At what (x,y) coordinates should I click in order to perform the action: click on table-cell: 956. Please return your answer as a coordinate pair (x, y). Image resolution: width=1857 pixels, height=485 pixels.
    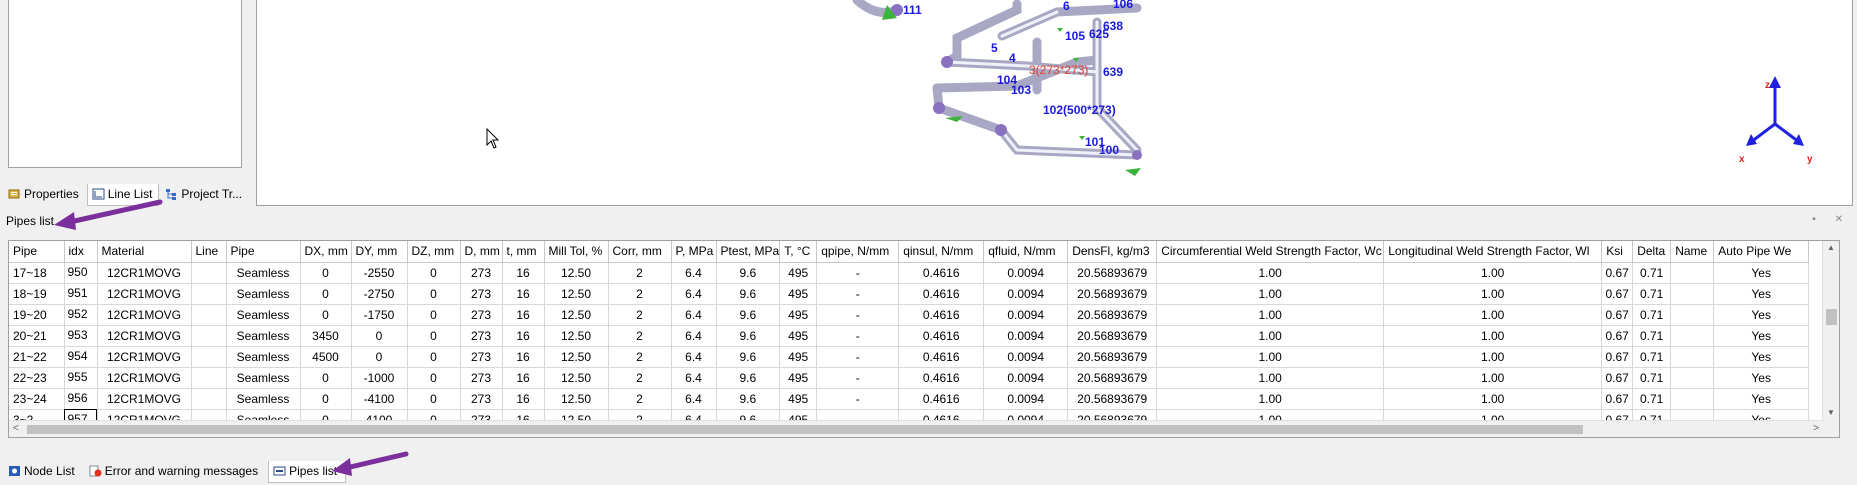
    Looking at the image, I should click on (81, 399).